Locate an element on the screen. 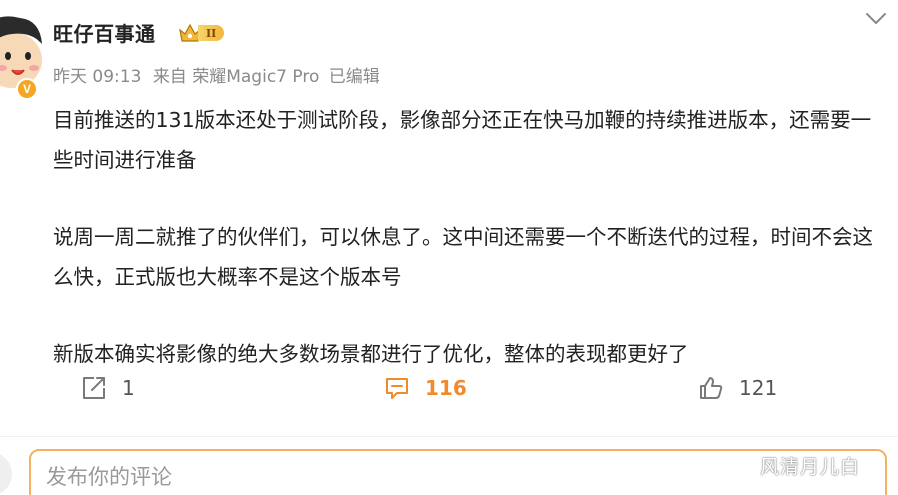 This screenshot has width=898, height=495. post-actions: 1 116 121 is located at coordinates (449, 388).